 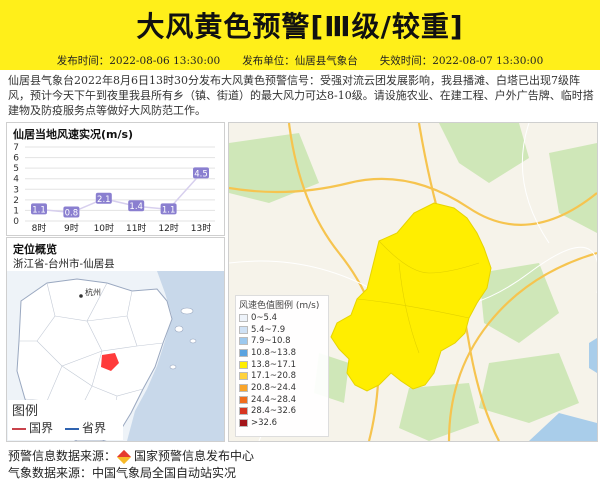 I want to click on y-tick-label: 6, so click(x=16, y=159).